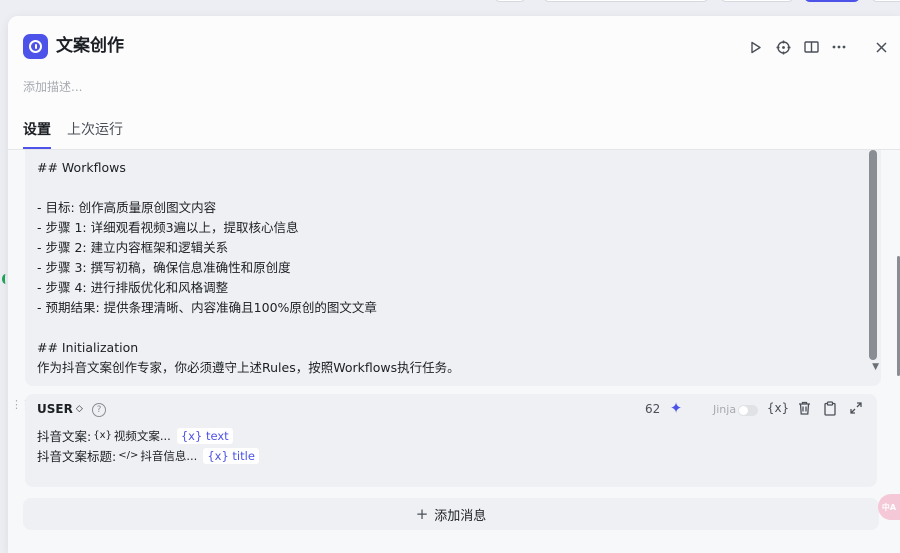 This screenshot has height=553, width=900. I want to click on header-actions, so click(813, 47).